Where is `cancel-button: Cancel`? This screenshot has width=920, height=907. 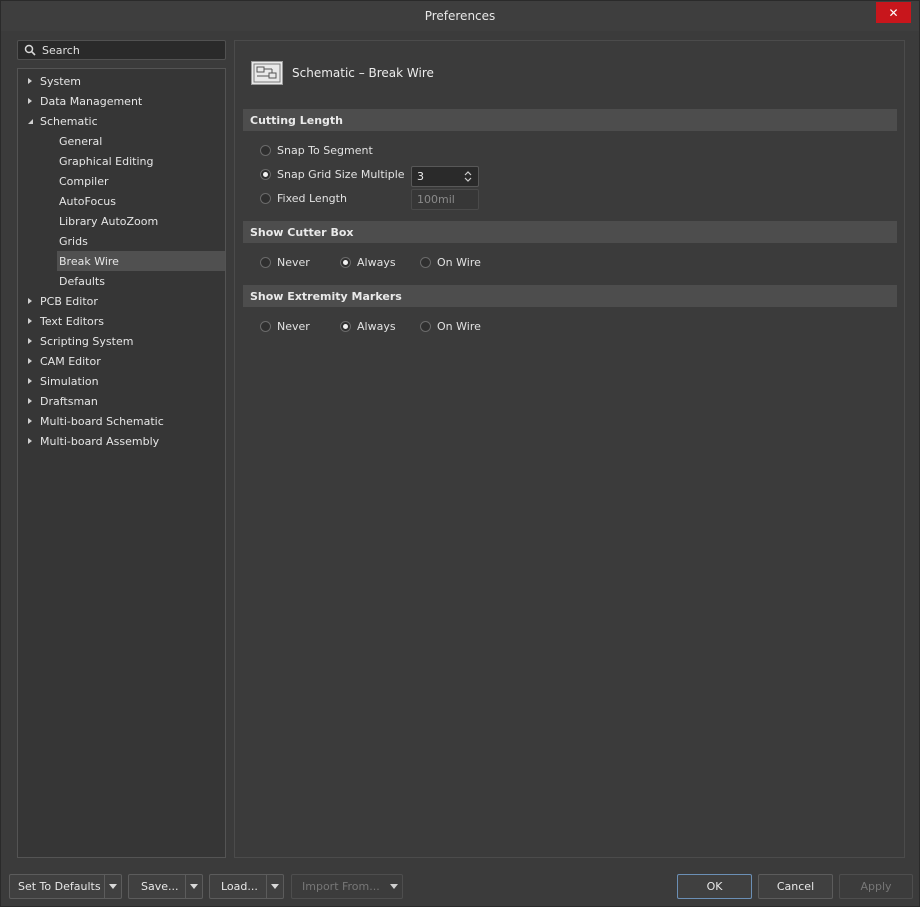 cancel-button: Cancel is located at coordinates (795, 886).